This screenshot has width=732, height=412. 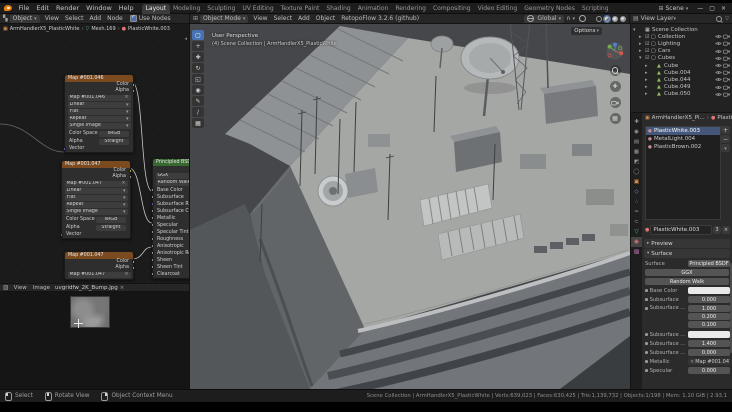 What do you see at coordinates (156, 8) in the screenshot?
I see `workspace-tab: Layout` at bounding box center [156, 8].